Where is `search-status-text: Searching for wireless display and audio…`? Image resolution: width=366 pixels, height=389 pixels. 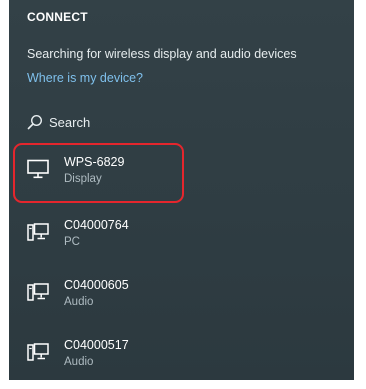 search-status-text: Searching for wireless display and audio… is located at coordinates (162, 54).